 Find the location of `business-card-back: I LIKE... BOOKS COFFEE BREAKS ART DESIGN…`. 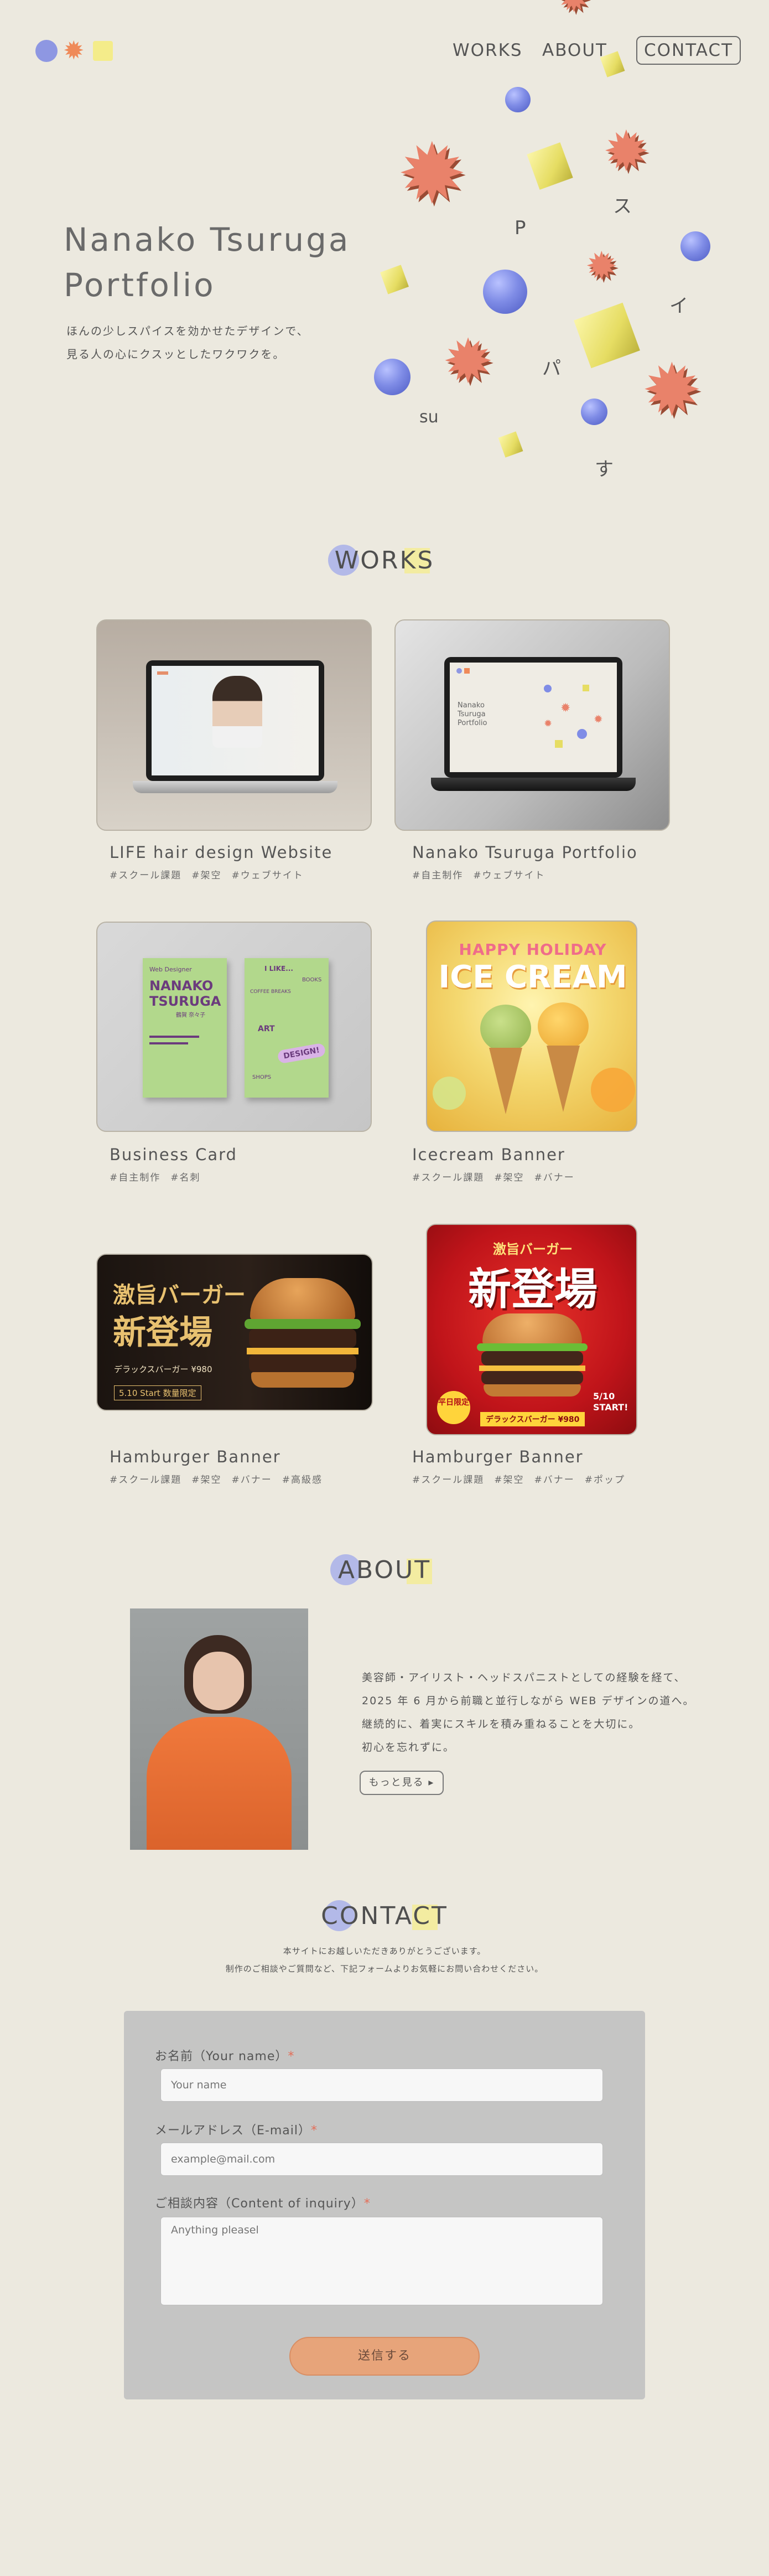

business-card-back: I LIKE... BOOKS COFFEE BREAKS ART DESIGN… is located at coordinates (287, 1028).